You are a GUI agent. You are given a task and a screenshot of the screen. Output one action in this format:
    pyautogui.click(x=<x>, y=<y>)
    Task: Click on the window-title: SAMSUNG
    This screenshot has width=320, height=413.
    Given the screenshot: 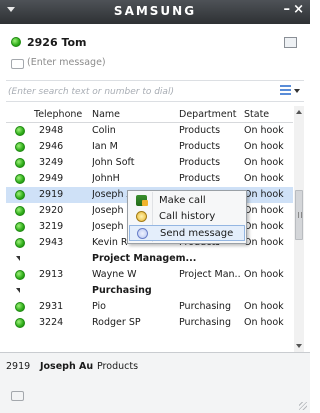 What is the action you would take?
    pyautogui.click(x=155, y=11)
    